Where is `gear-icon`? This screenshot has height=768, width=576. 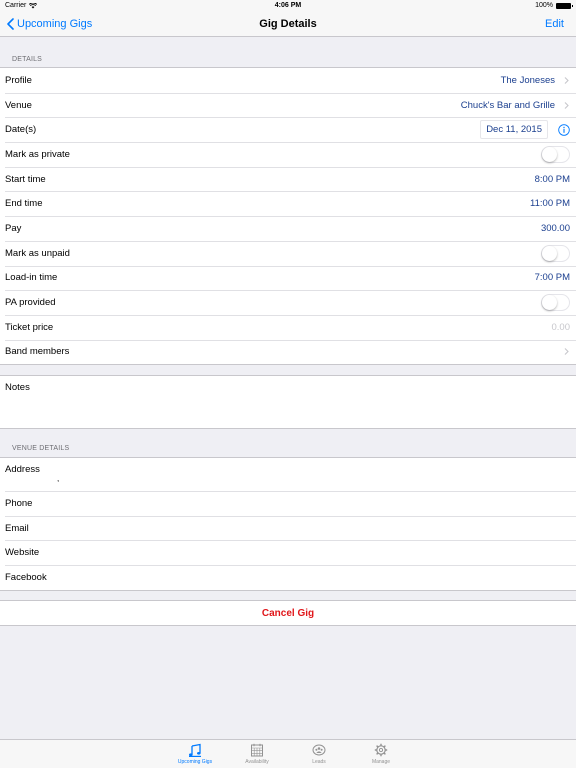 gear-icon is located at coordinates (381, 750).